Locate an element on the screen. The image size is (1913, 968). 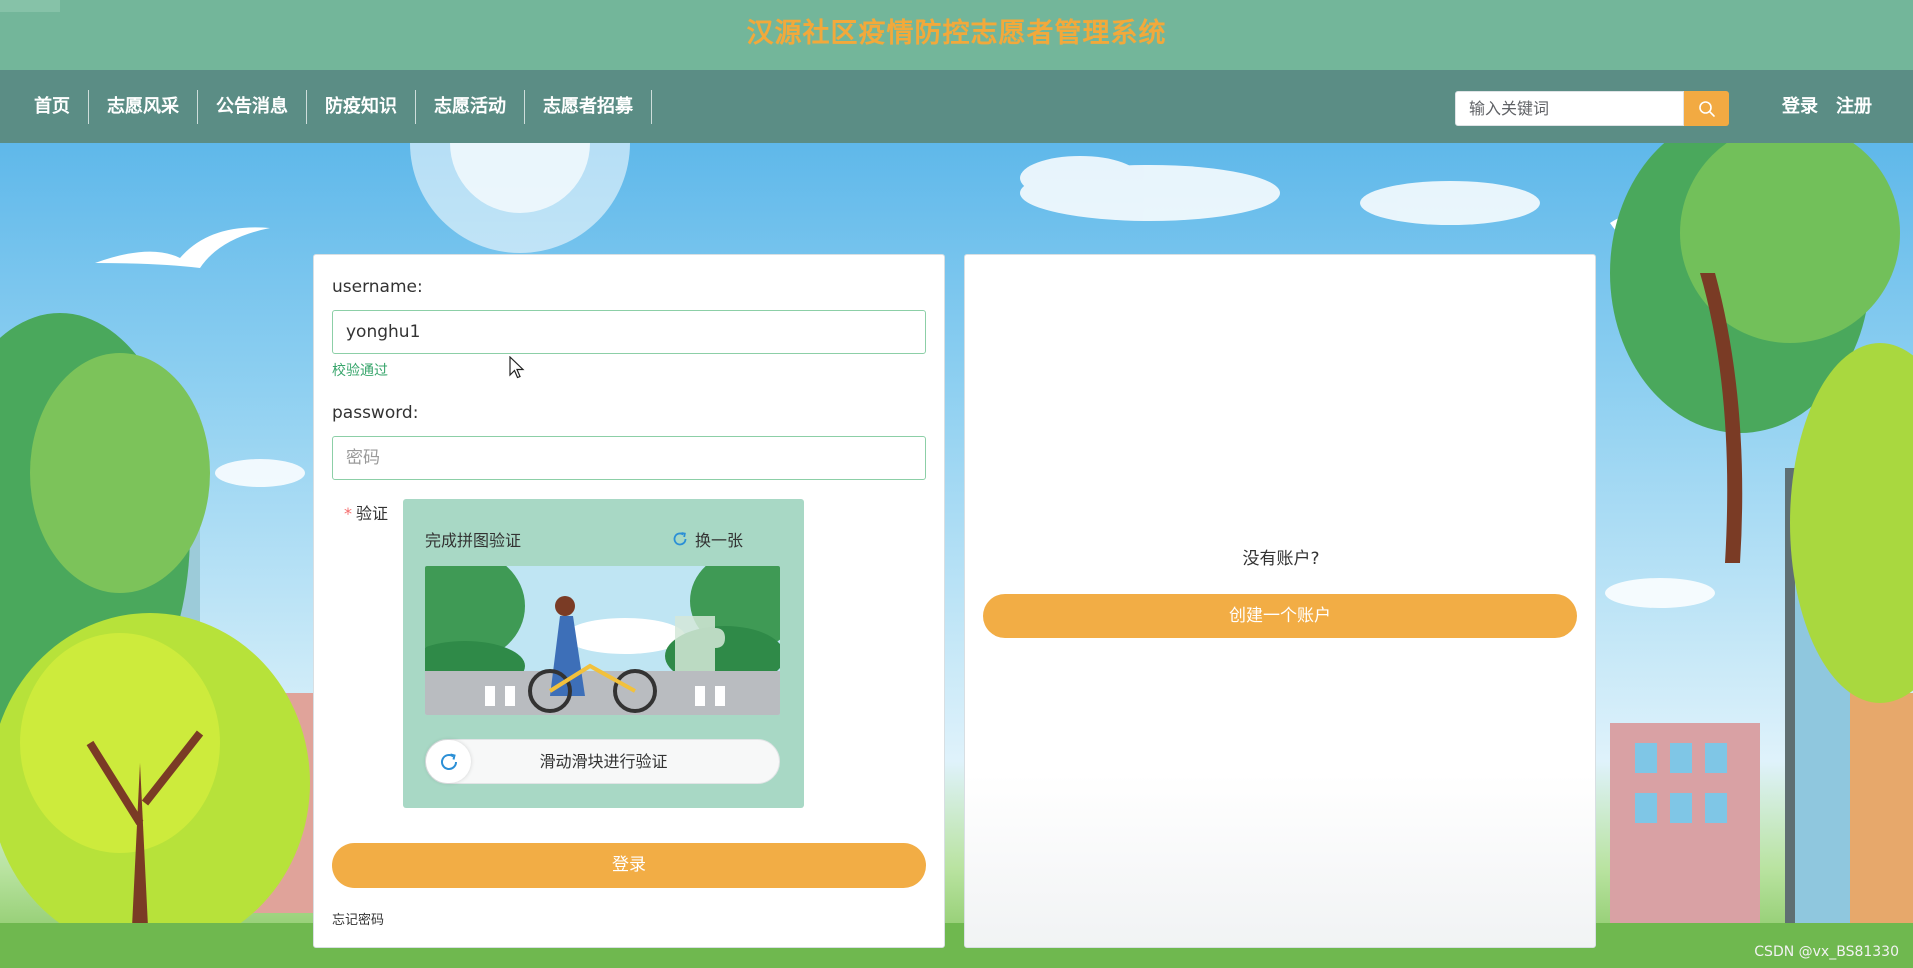
header-bar: 汉源社区疫情防控志愿者管理系统 is located at coordinates (956, 35).